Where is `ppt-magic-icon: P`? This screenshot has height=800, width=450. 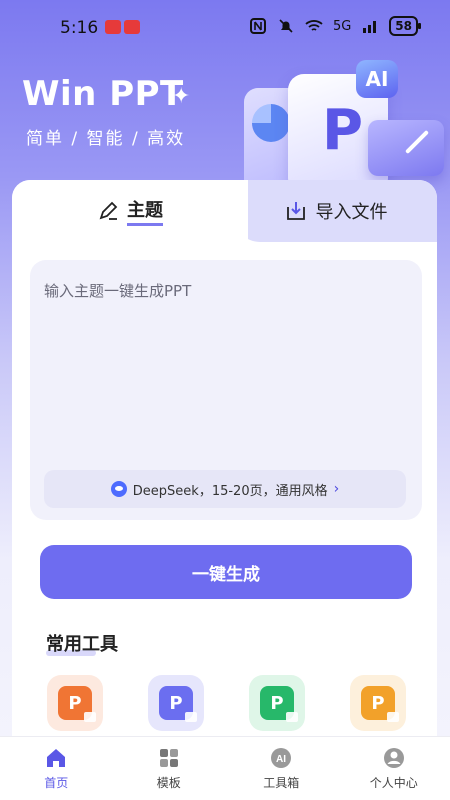 ppt-magic-icon: P is located at coordinates (380, 704).